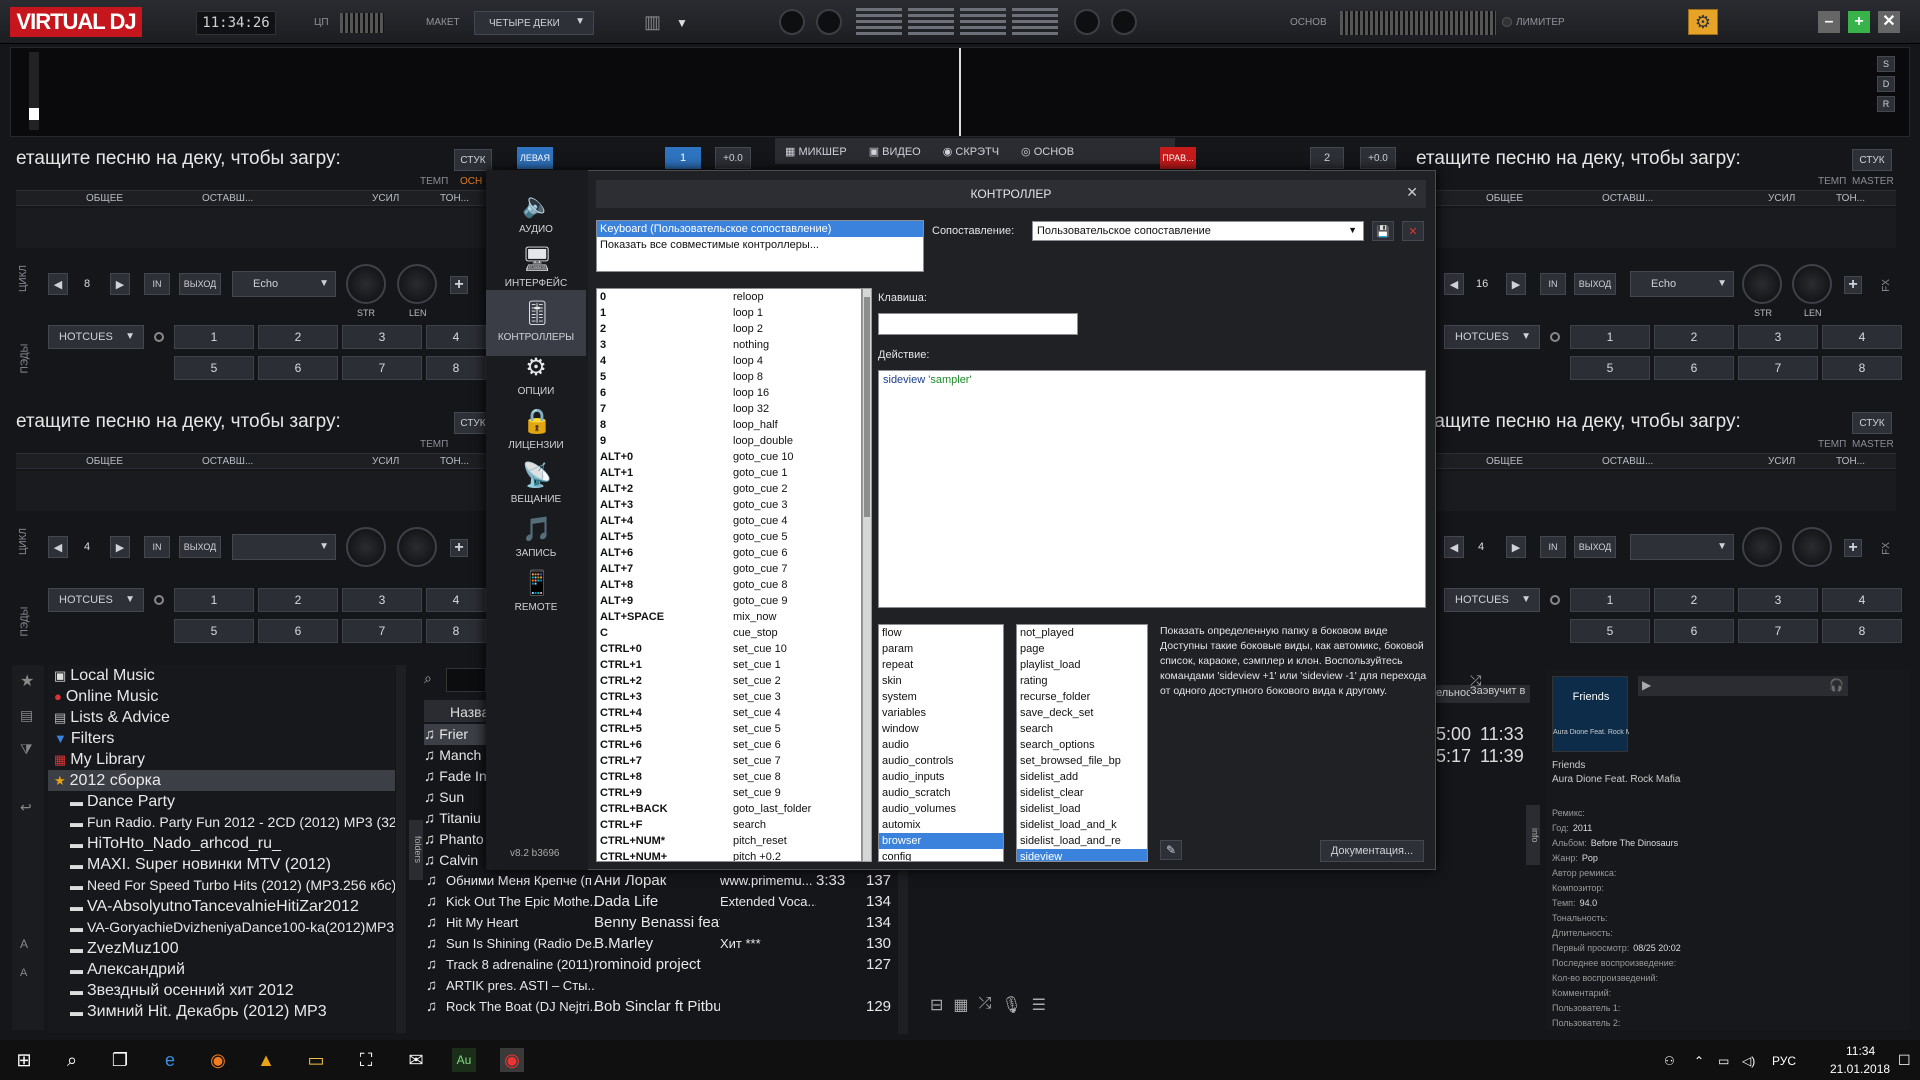 The width and height of the screenshot is (1920, 1080). I want to click on app-icon: ▲, so click(266, 1060).